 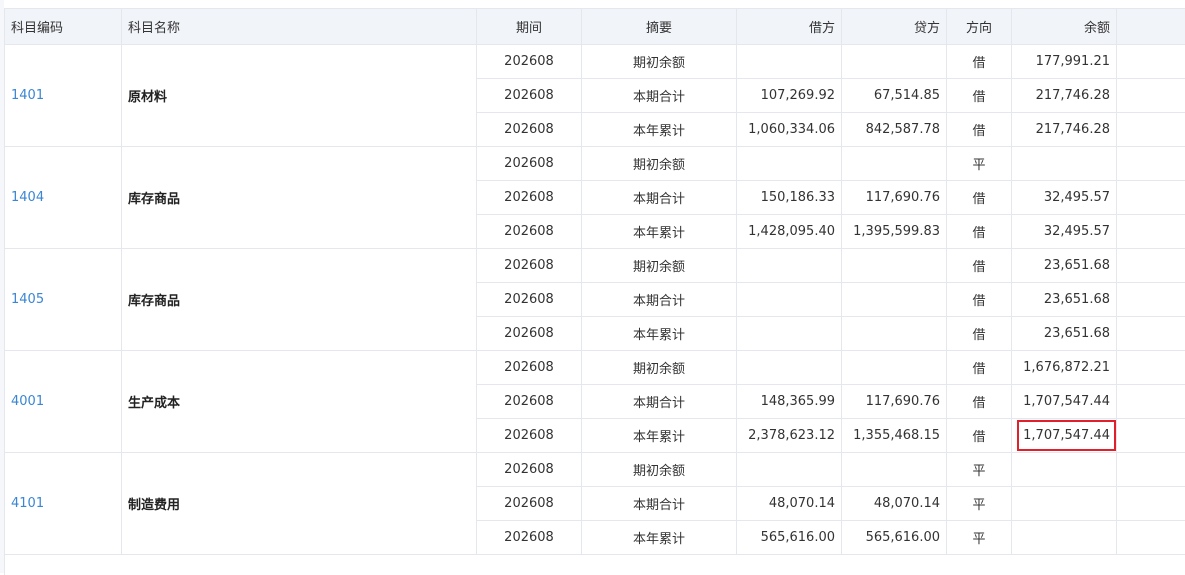 I want to click on table-row: 1401原材料202608期初余额借177,991.21, so click(x=595, y=62).